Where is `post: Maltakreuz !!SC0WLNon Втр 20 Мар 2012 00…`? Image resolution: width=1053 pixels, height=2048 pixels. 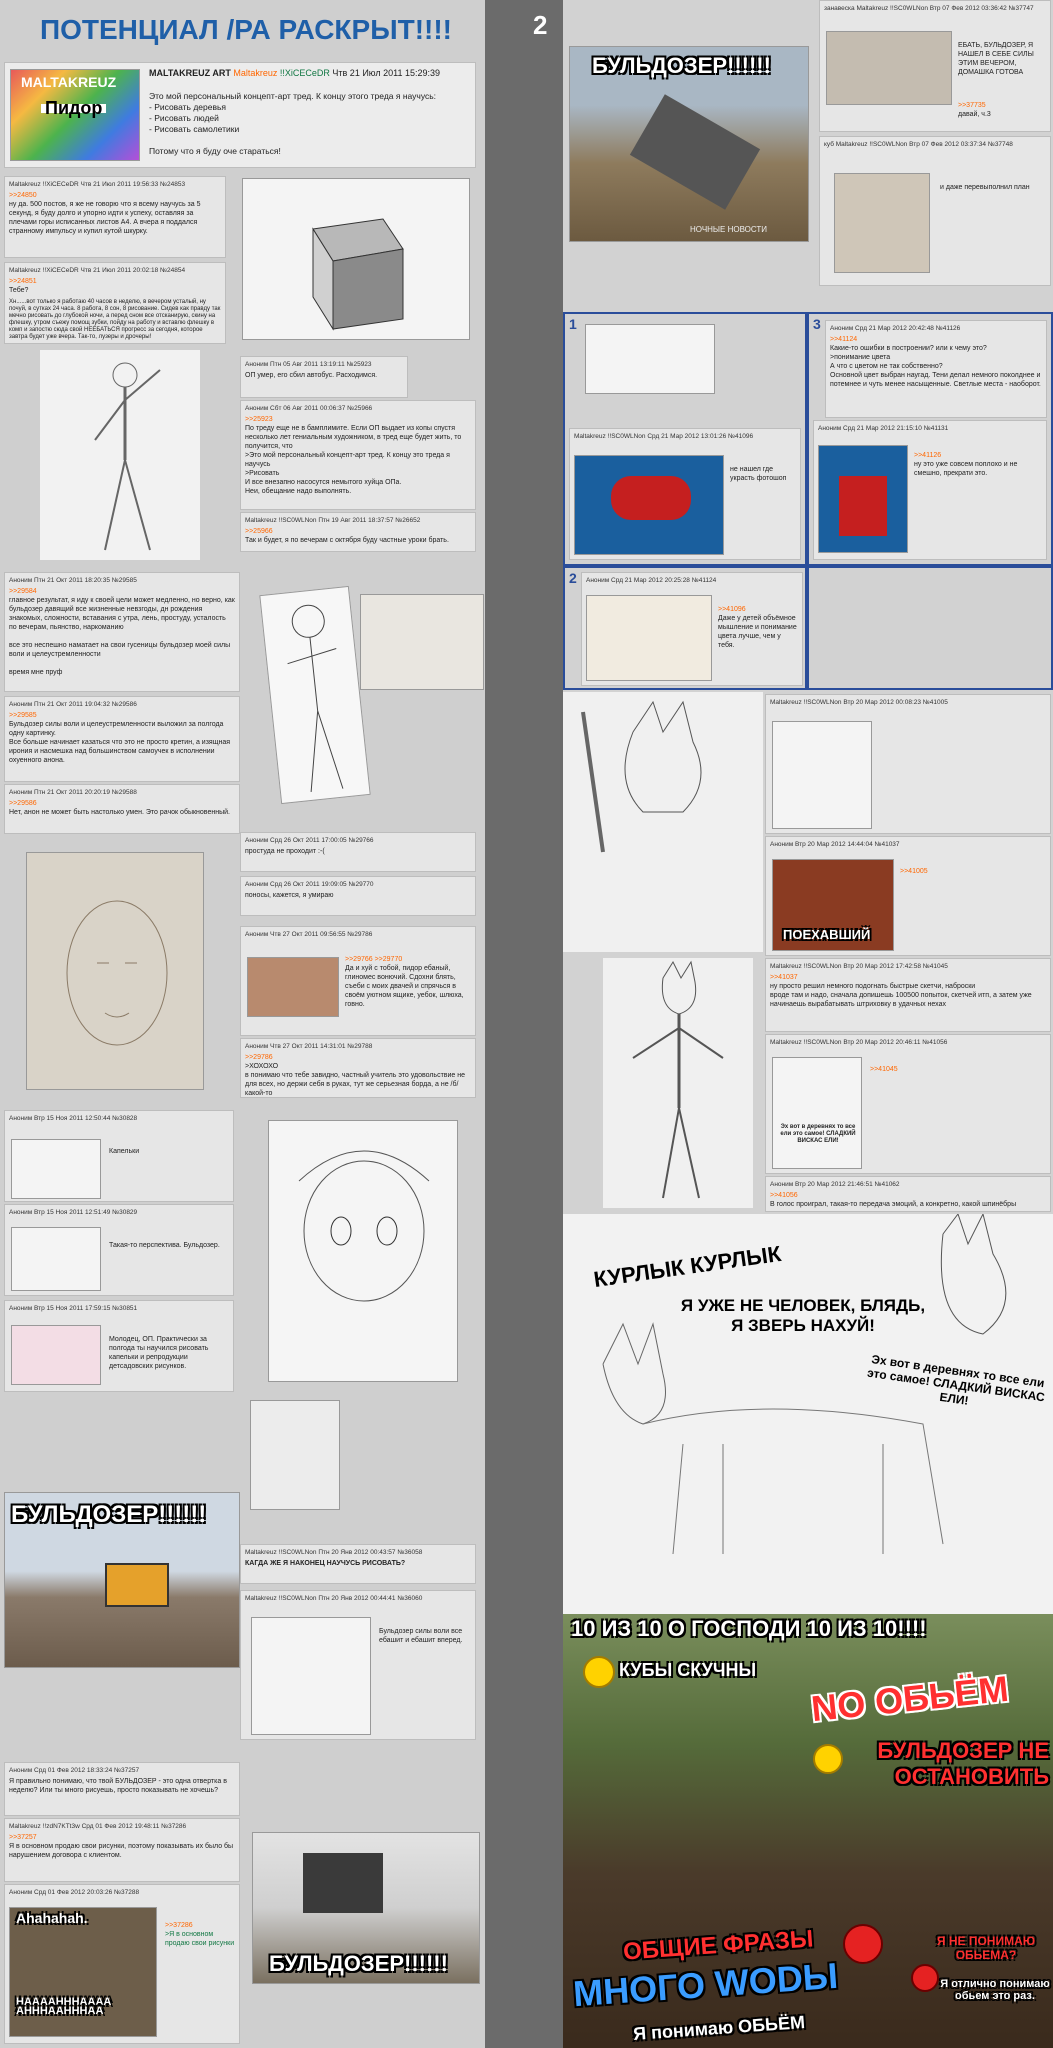
post: Maltakreuz !!SC0WLNon Втр 20 Мар 2012 00… is located at coordinates (908, 764).